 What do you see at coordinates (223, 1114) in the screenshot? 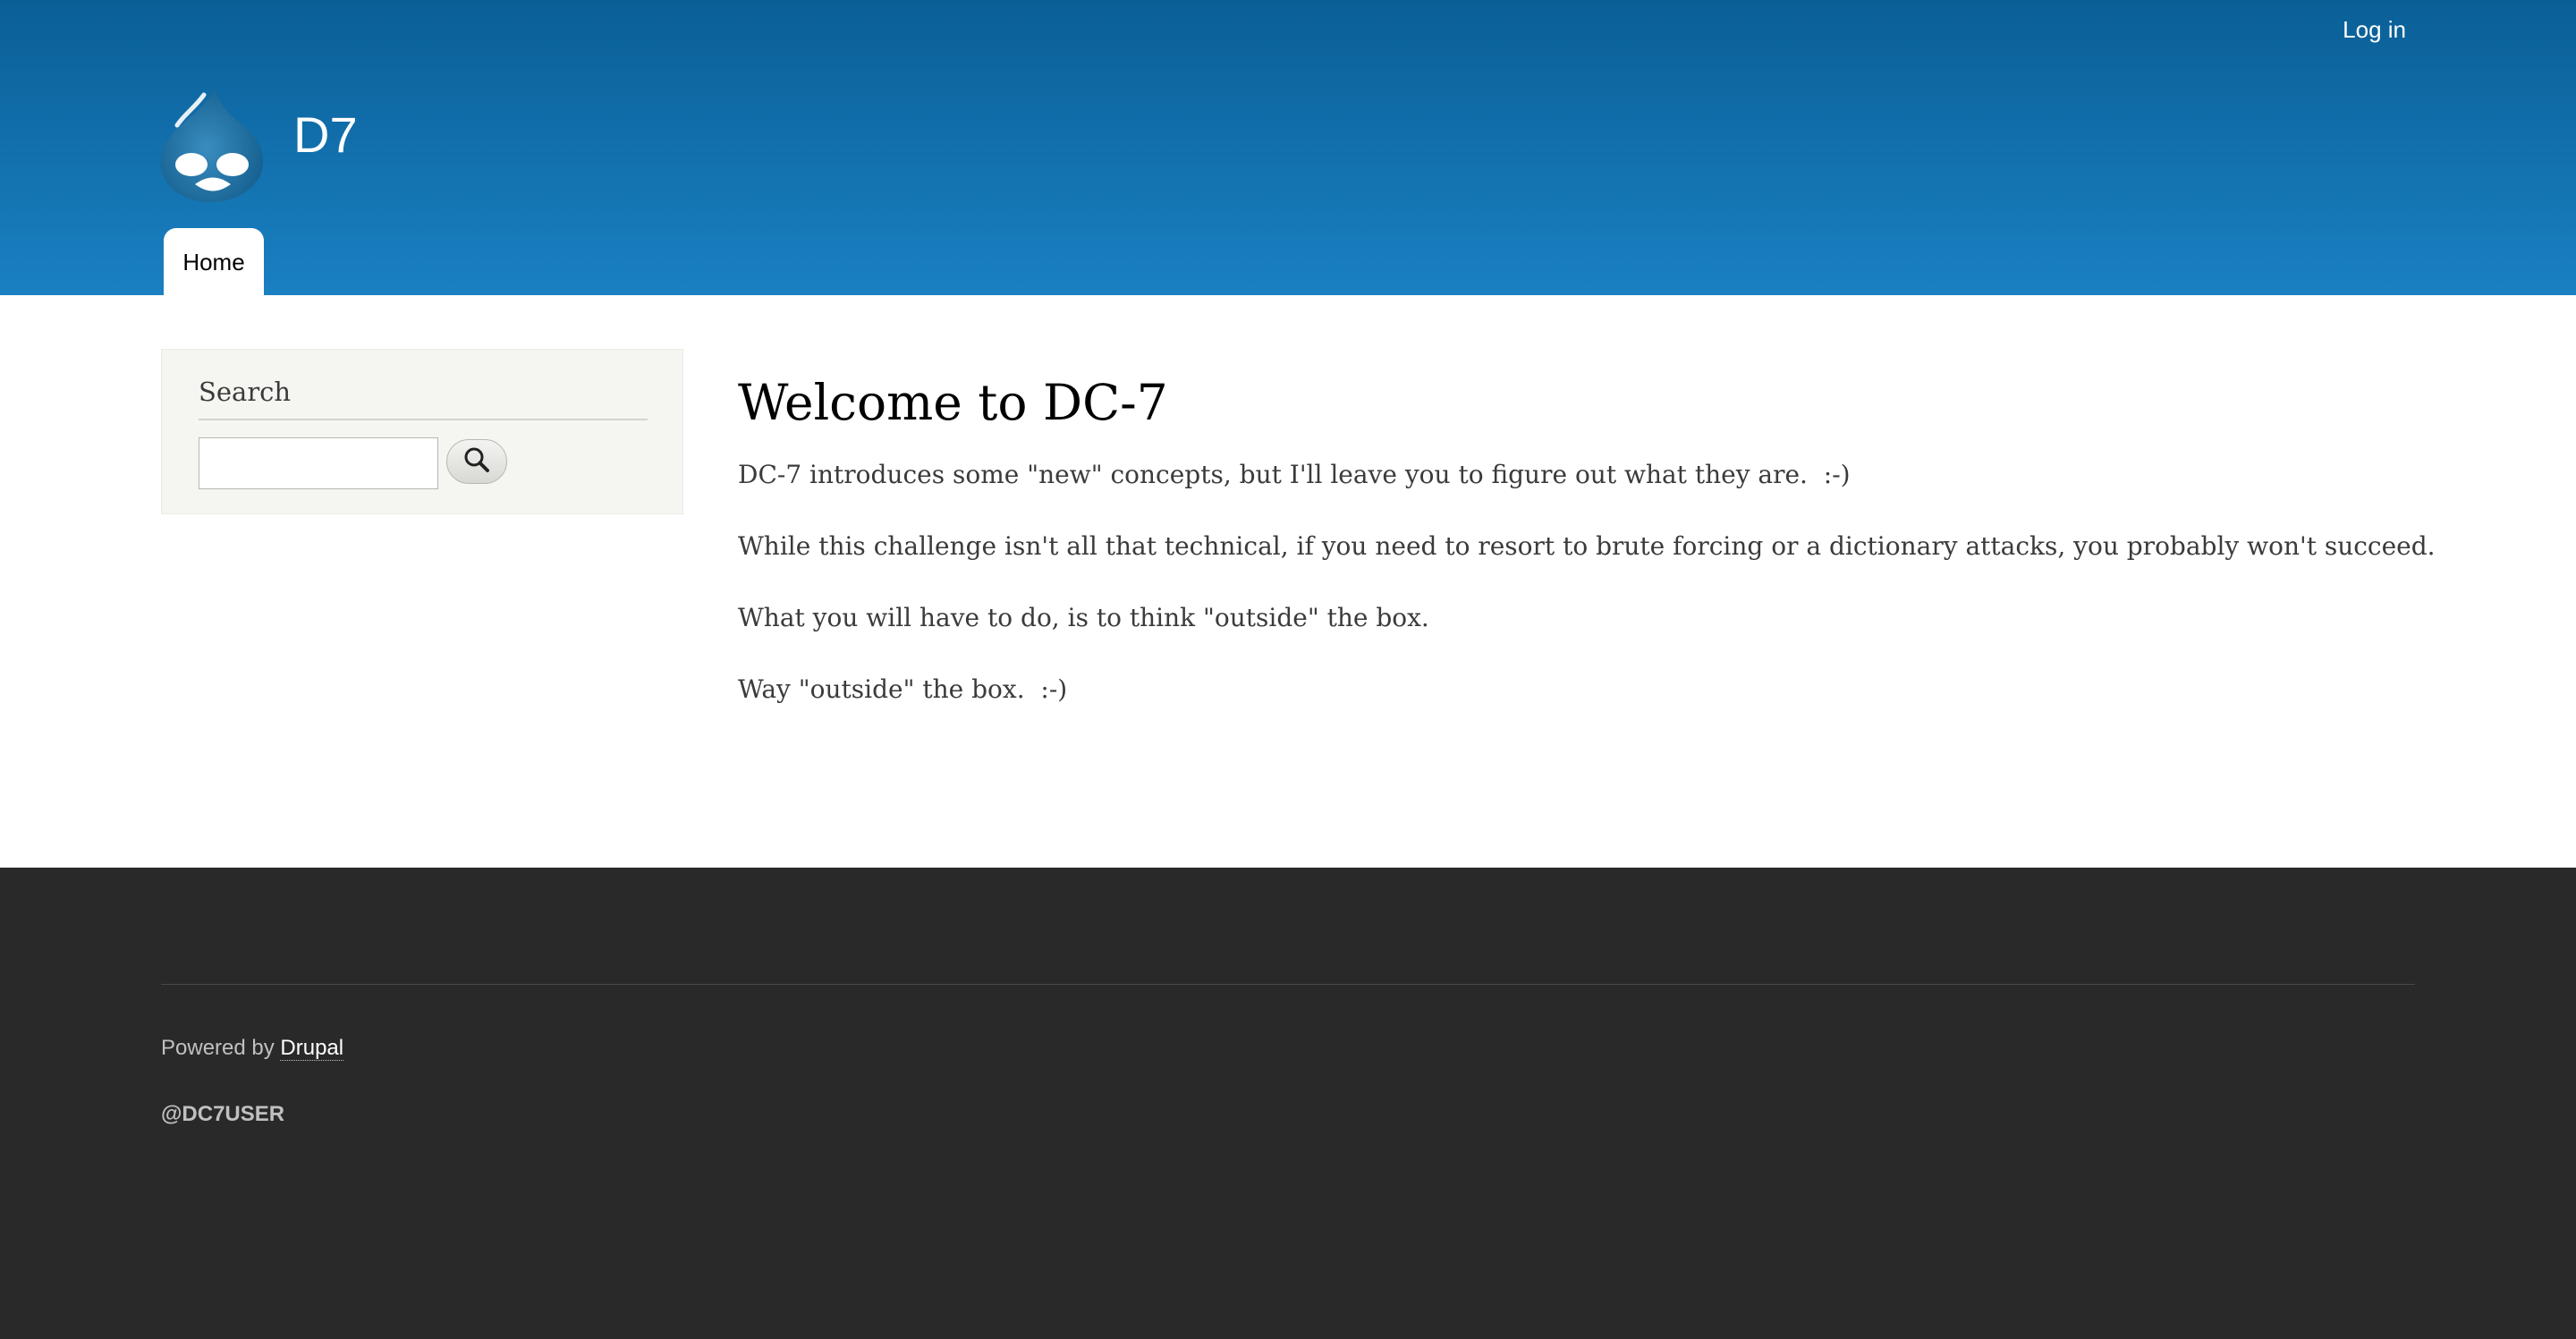
I see `footer-user-handle: @DC7USER` at bounding box center [223, 1114].